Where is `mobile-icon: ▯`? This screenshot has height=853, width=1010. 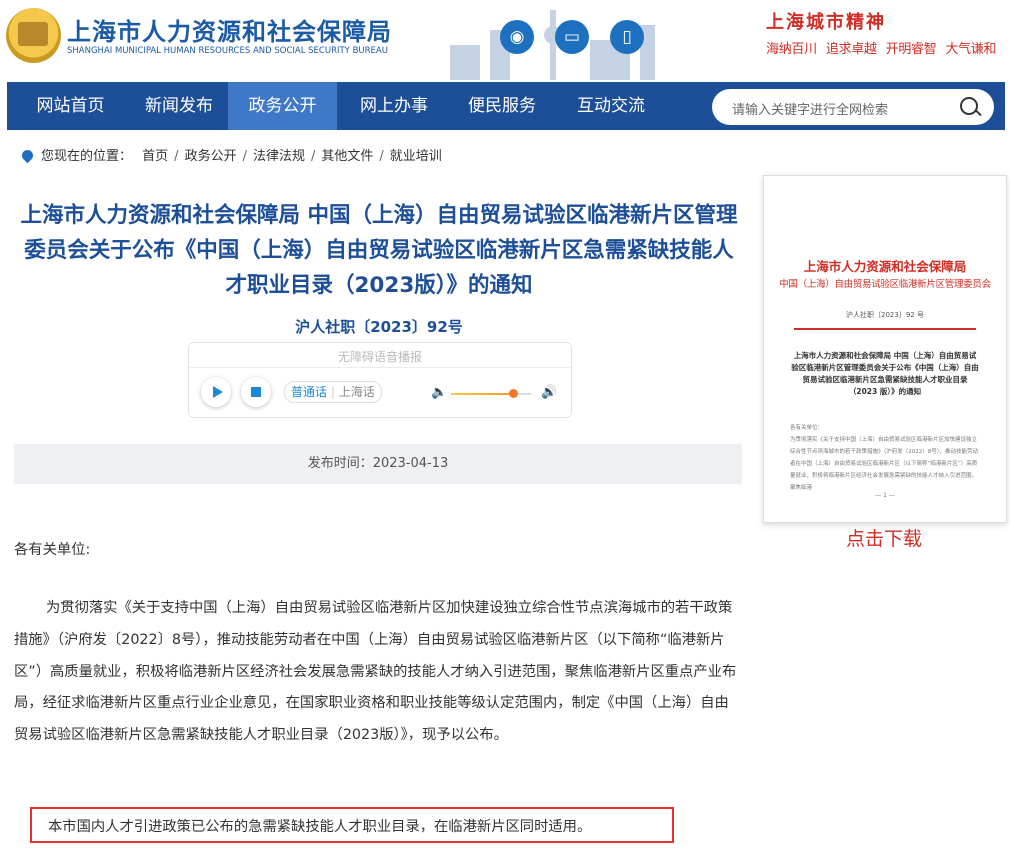
mobile-icon: ▯ is located at coordinates (627, 37).